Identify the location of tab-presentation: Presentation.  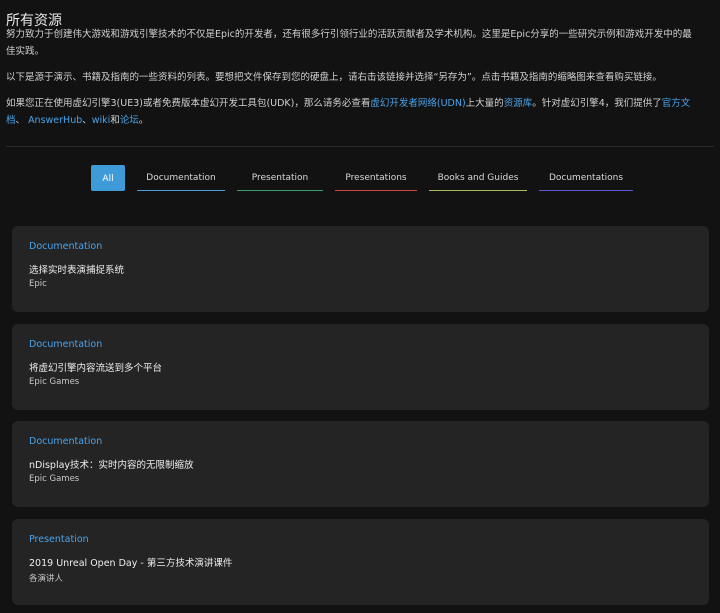
(280, 178).